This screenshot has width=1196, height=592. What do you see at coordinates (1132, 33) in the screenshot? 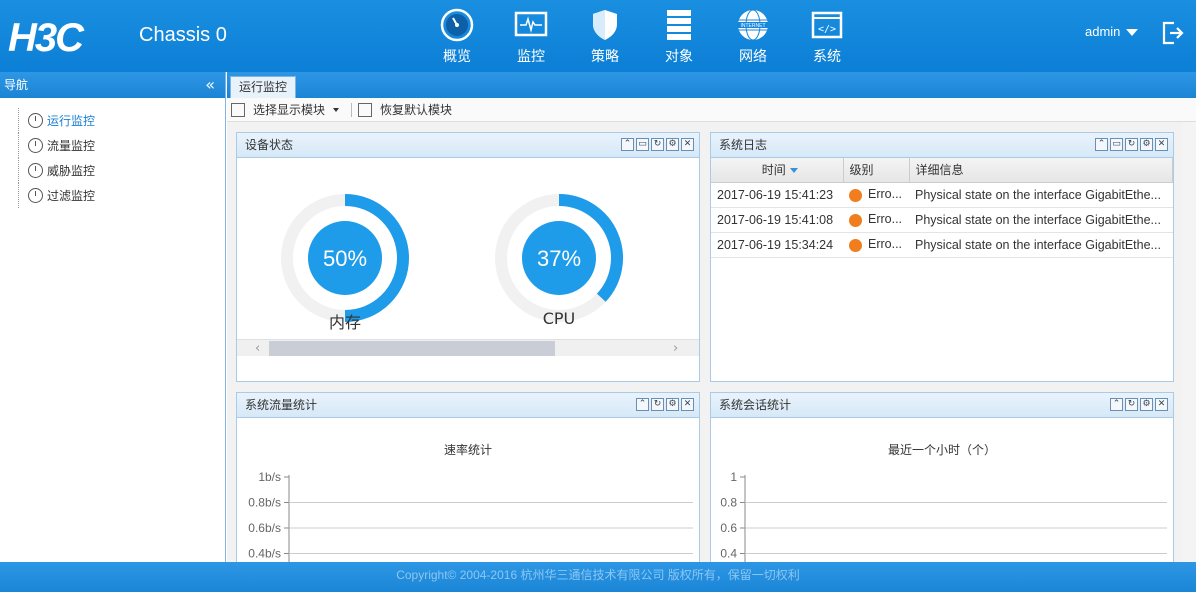
I see `chevron-down-icon` at bounding box center [1132, 33].